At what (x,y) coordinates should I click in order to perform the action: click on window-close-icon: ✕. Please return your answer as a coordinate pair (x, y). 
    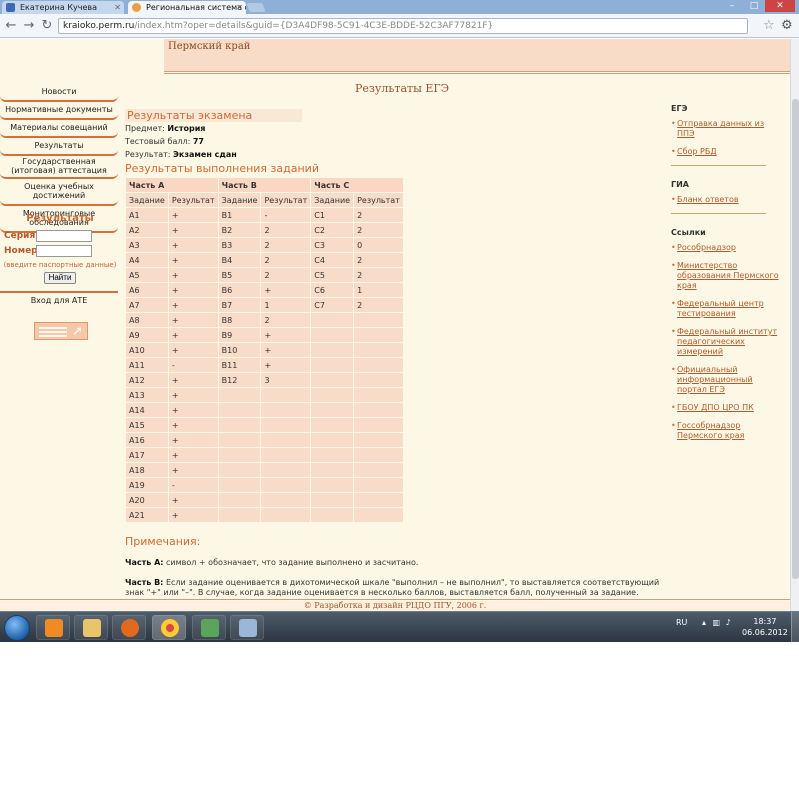
    Looking at the image, I should click on (780, 6).